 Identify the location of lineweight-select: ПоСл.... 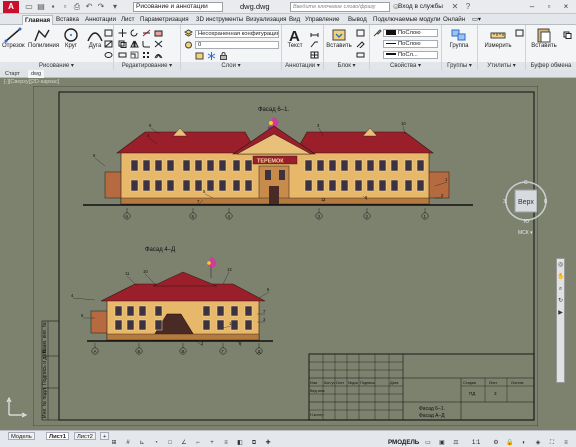
(410, 55).